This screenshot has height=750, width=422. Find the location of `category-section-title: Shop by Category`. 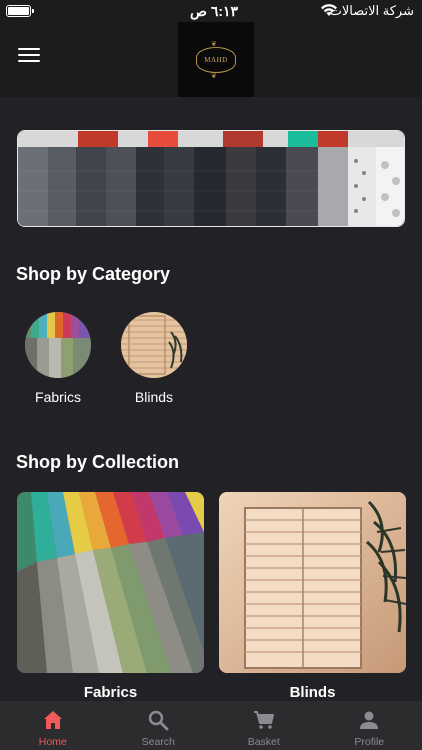

category-section-title: Shop by Category is located at coordinates (93, 274).